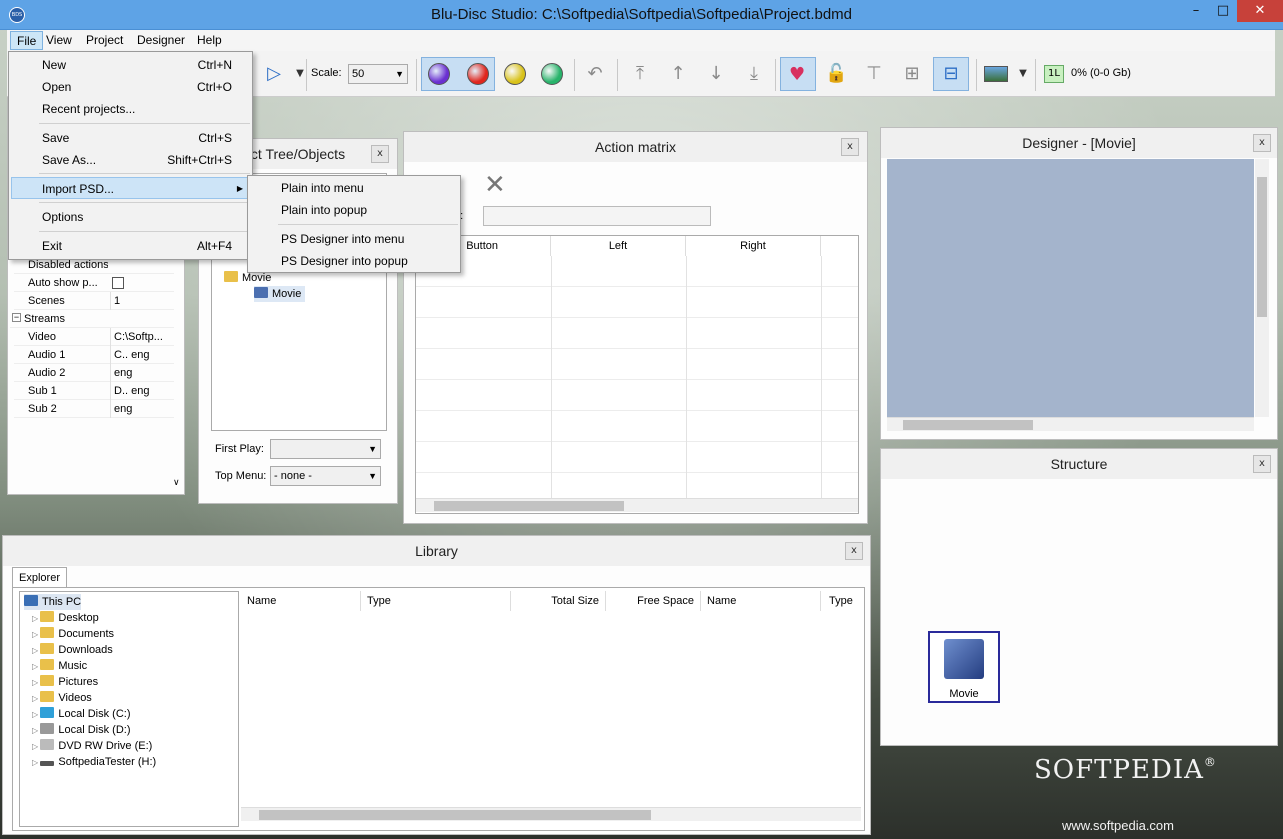 The width and height of the screenshot is (1283, 839). What do you see at coordinates (161, 40) in the screenshot?
I see `menu-designer: Designer` at bounding box center [161, 40].